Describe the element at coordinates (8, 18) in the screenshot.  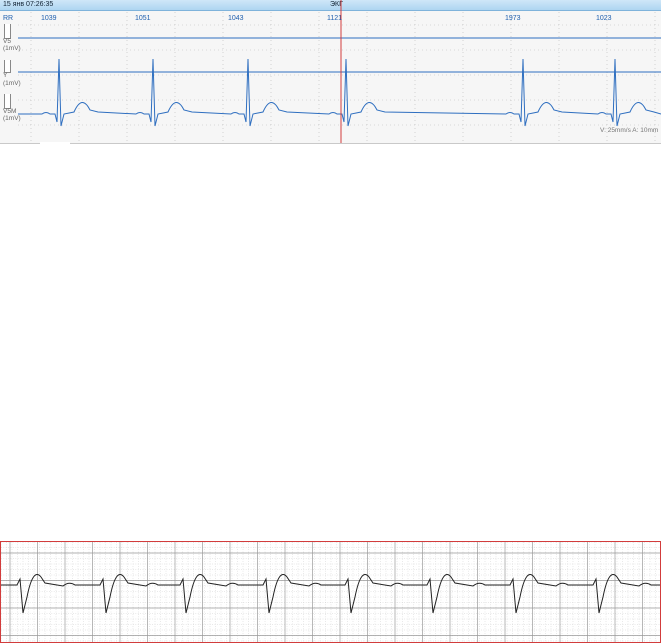
I see `rr-header: RR` at that location.